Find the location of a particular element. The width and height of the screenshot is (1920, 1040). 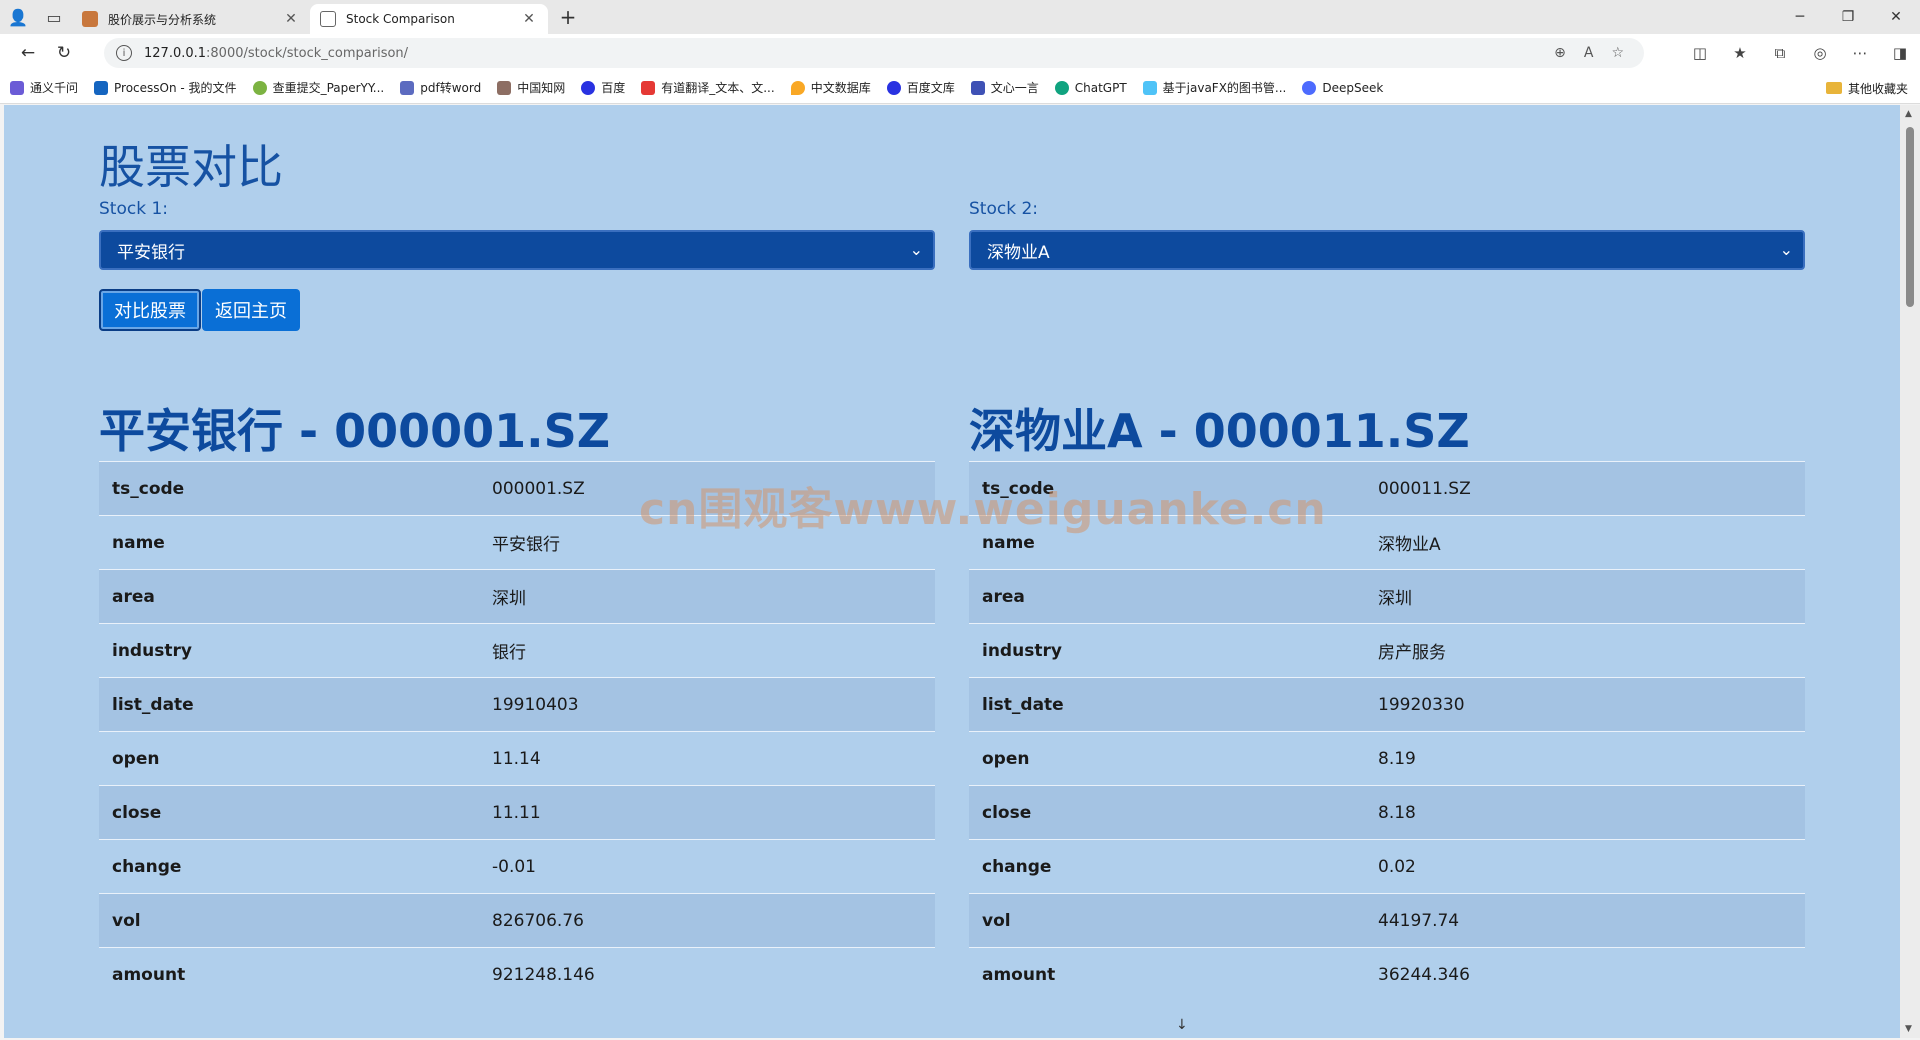

field-key: amount is located at coordinates (1019, 974).